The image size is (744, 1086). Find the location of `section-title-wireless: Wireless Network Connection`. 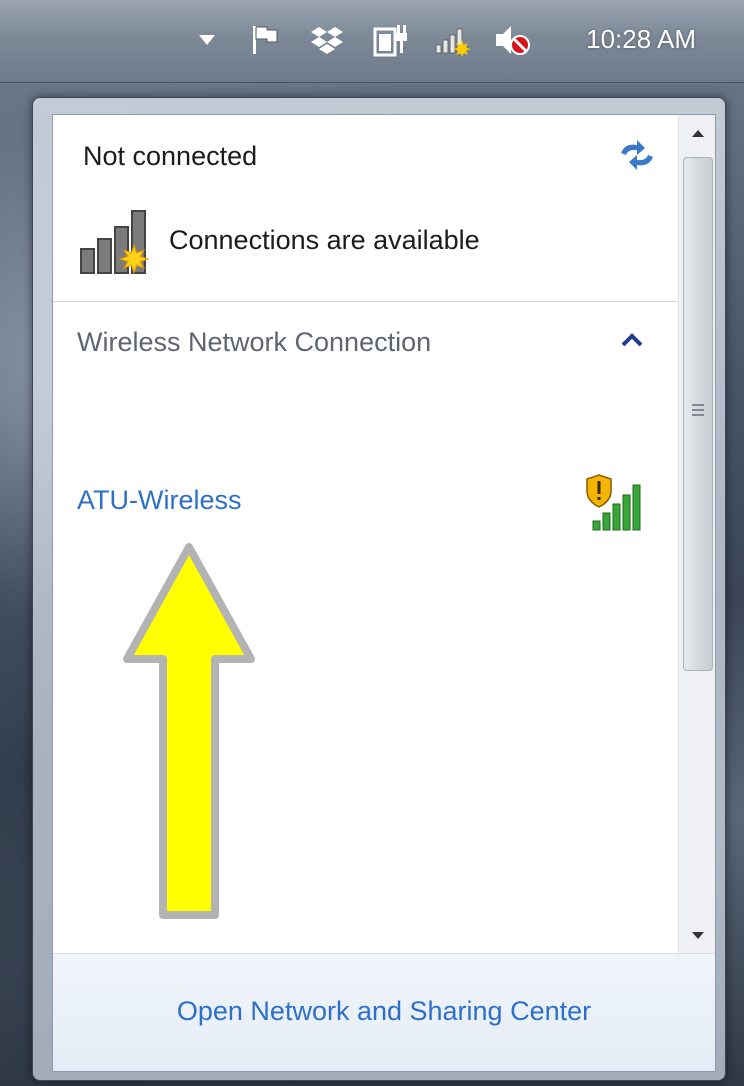

section-title-wireless: Wireless Network Connection is located at coordinates (254, 342).